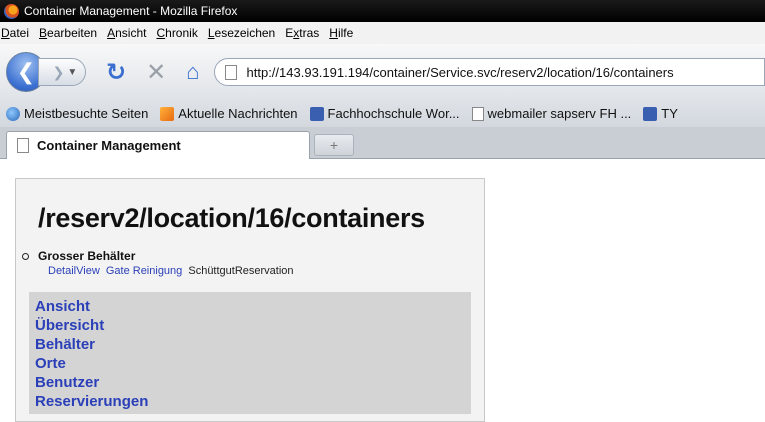 This screenshot has height=422, width=765. Describe the element at coordinates (660, 113) in the screenshot. I see `bookmark-ty: TY` at that location.